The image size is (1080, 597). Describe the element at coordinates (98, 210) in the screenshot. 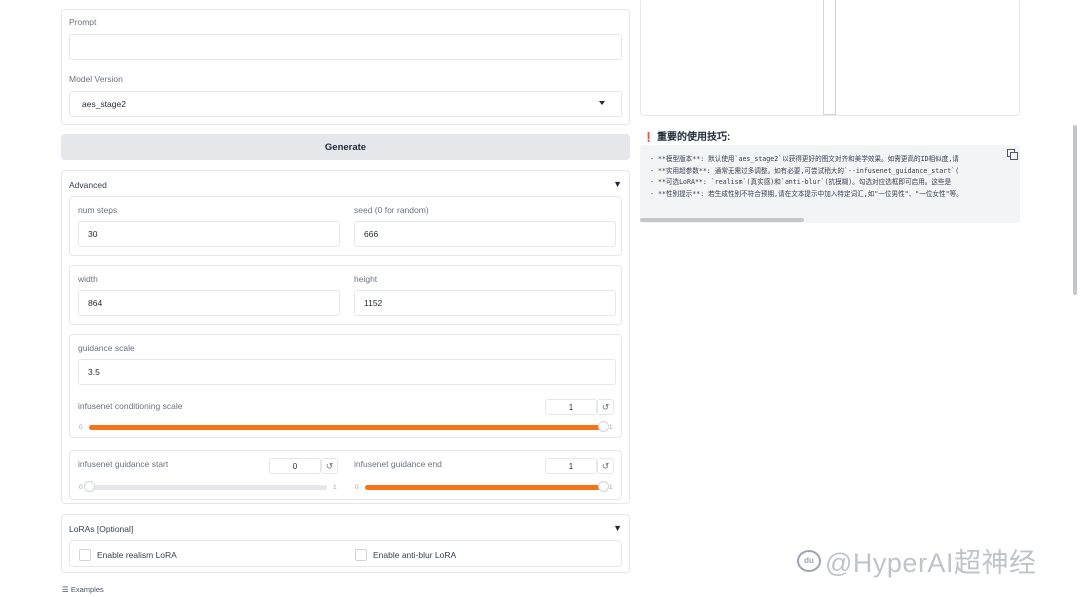

I see `num-steps-label: num steps` at that location.